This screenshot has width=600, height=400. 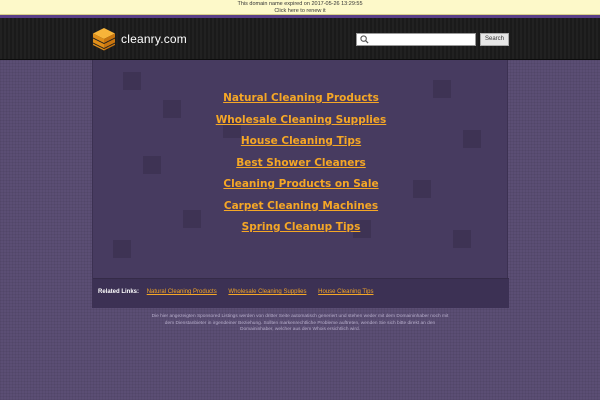 What do you see at coordinates (301, 228) in the screenshot?
I see `sponsored-link: Spring Cleanup Tips` at bounding box center [301, 228].